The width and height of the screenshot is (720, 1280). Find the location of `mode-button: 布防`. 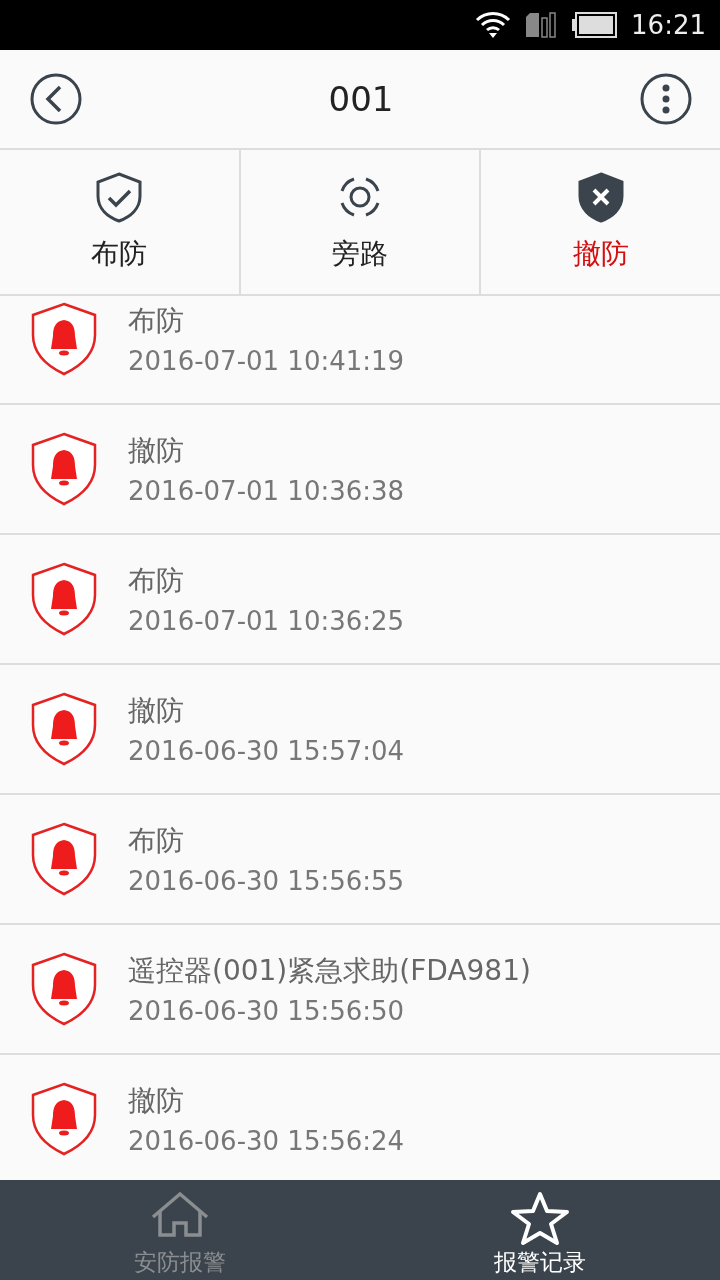

mode-button: 布防 is located at coordinates (120, 222).